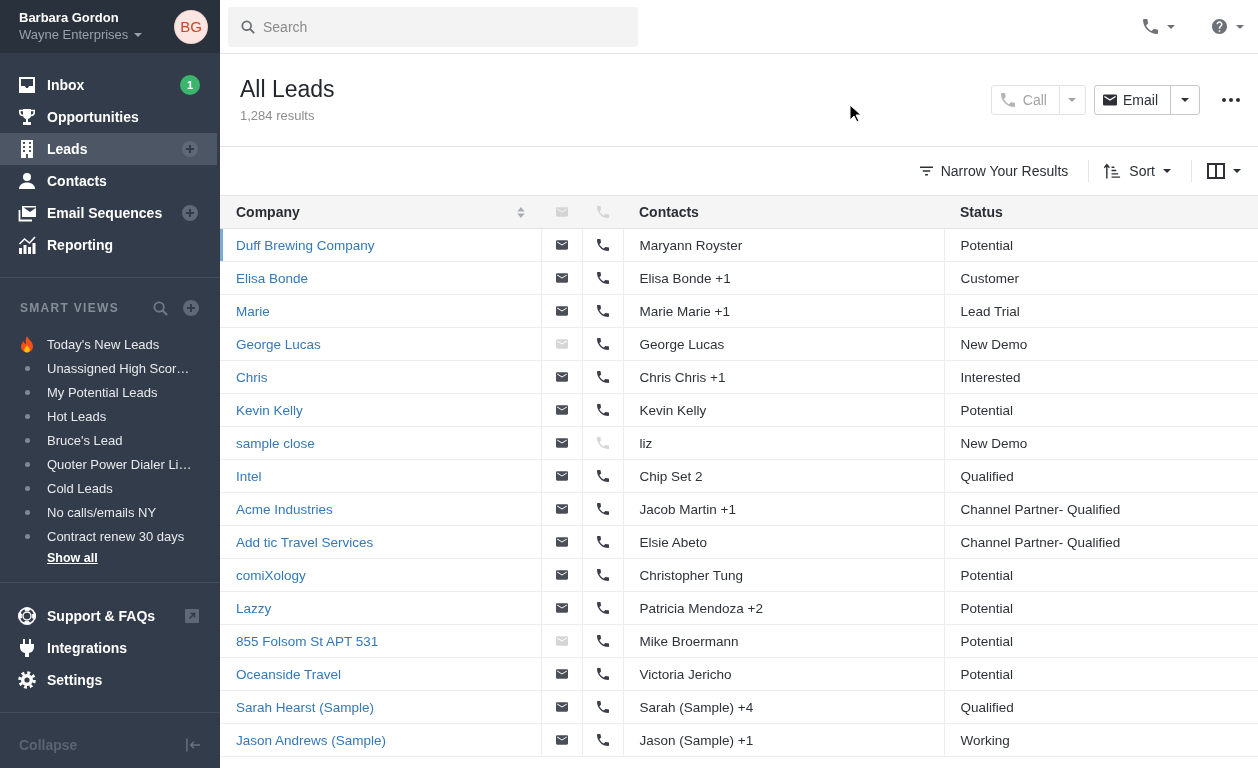 This screenshot has width=1258, height=768. I want to click on company-cell: comiXology, so click(380, 575).